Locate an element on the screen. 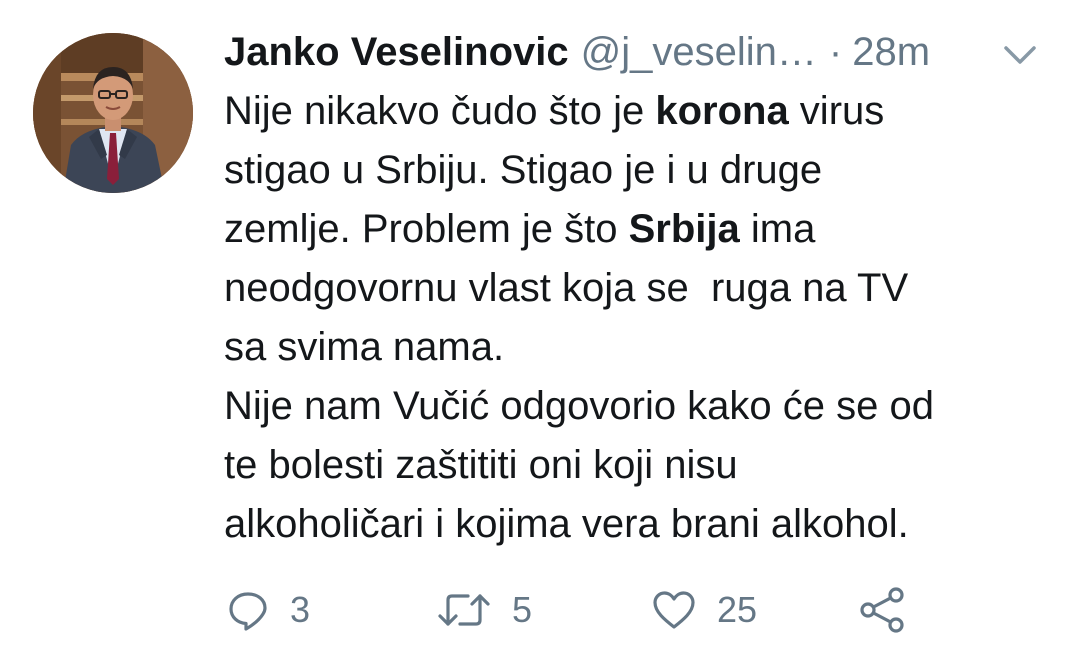  tweet-text-line: te bolesti zaštititi oni koji nisu is located at coordinates (634, 465).